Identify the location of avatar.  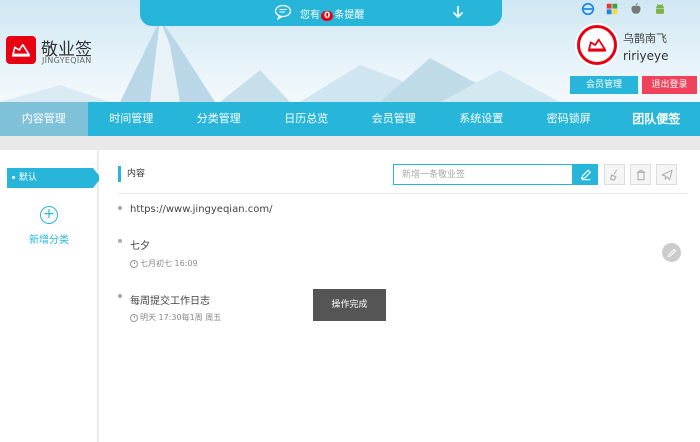
(597, 45).